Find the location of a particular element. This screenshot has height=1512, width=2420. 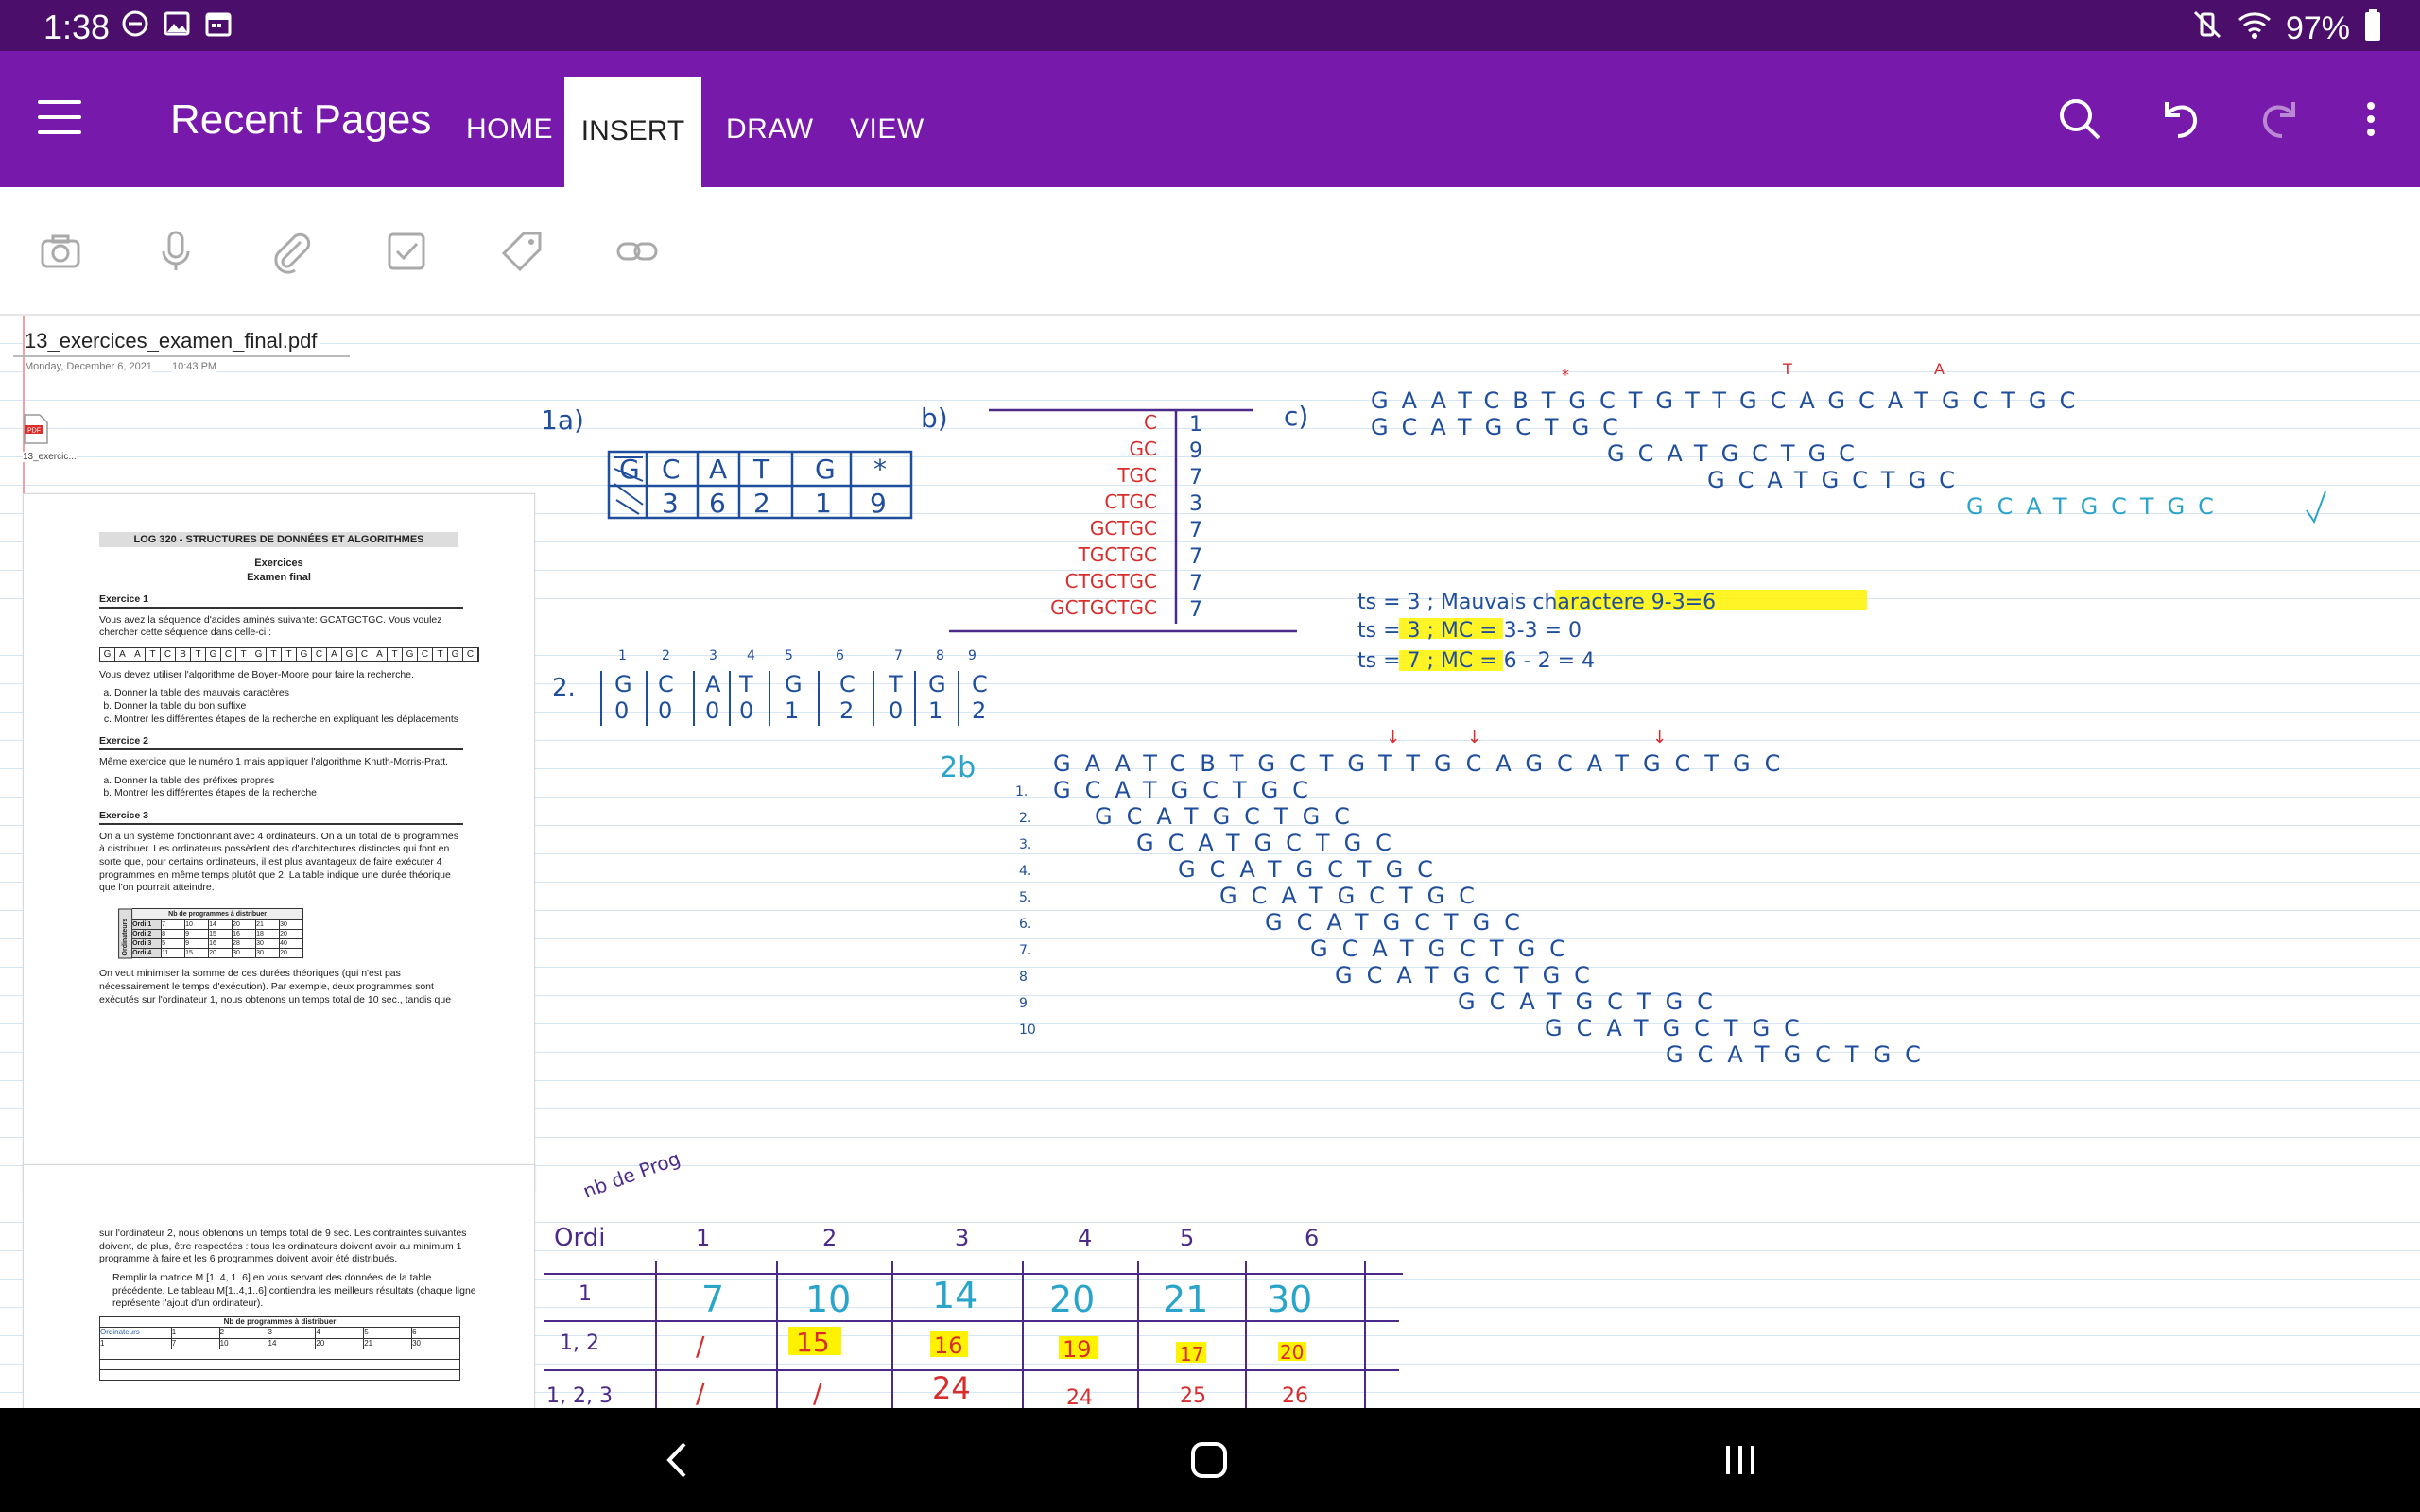

camera-icon is located at coordinates (60, 251).